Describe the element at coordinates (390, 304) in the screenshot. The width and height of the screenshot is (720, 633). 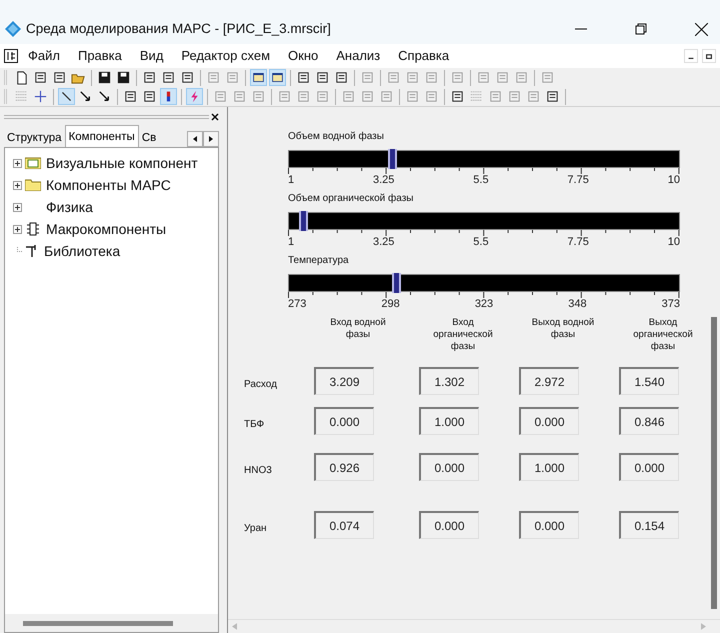
I see `tick-label: 298` at that location.